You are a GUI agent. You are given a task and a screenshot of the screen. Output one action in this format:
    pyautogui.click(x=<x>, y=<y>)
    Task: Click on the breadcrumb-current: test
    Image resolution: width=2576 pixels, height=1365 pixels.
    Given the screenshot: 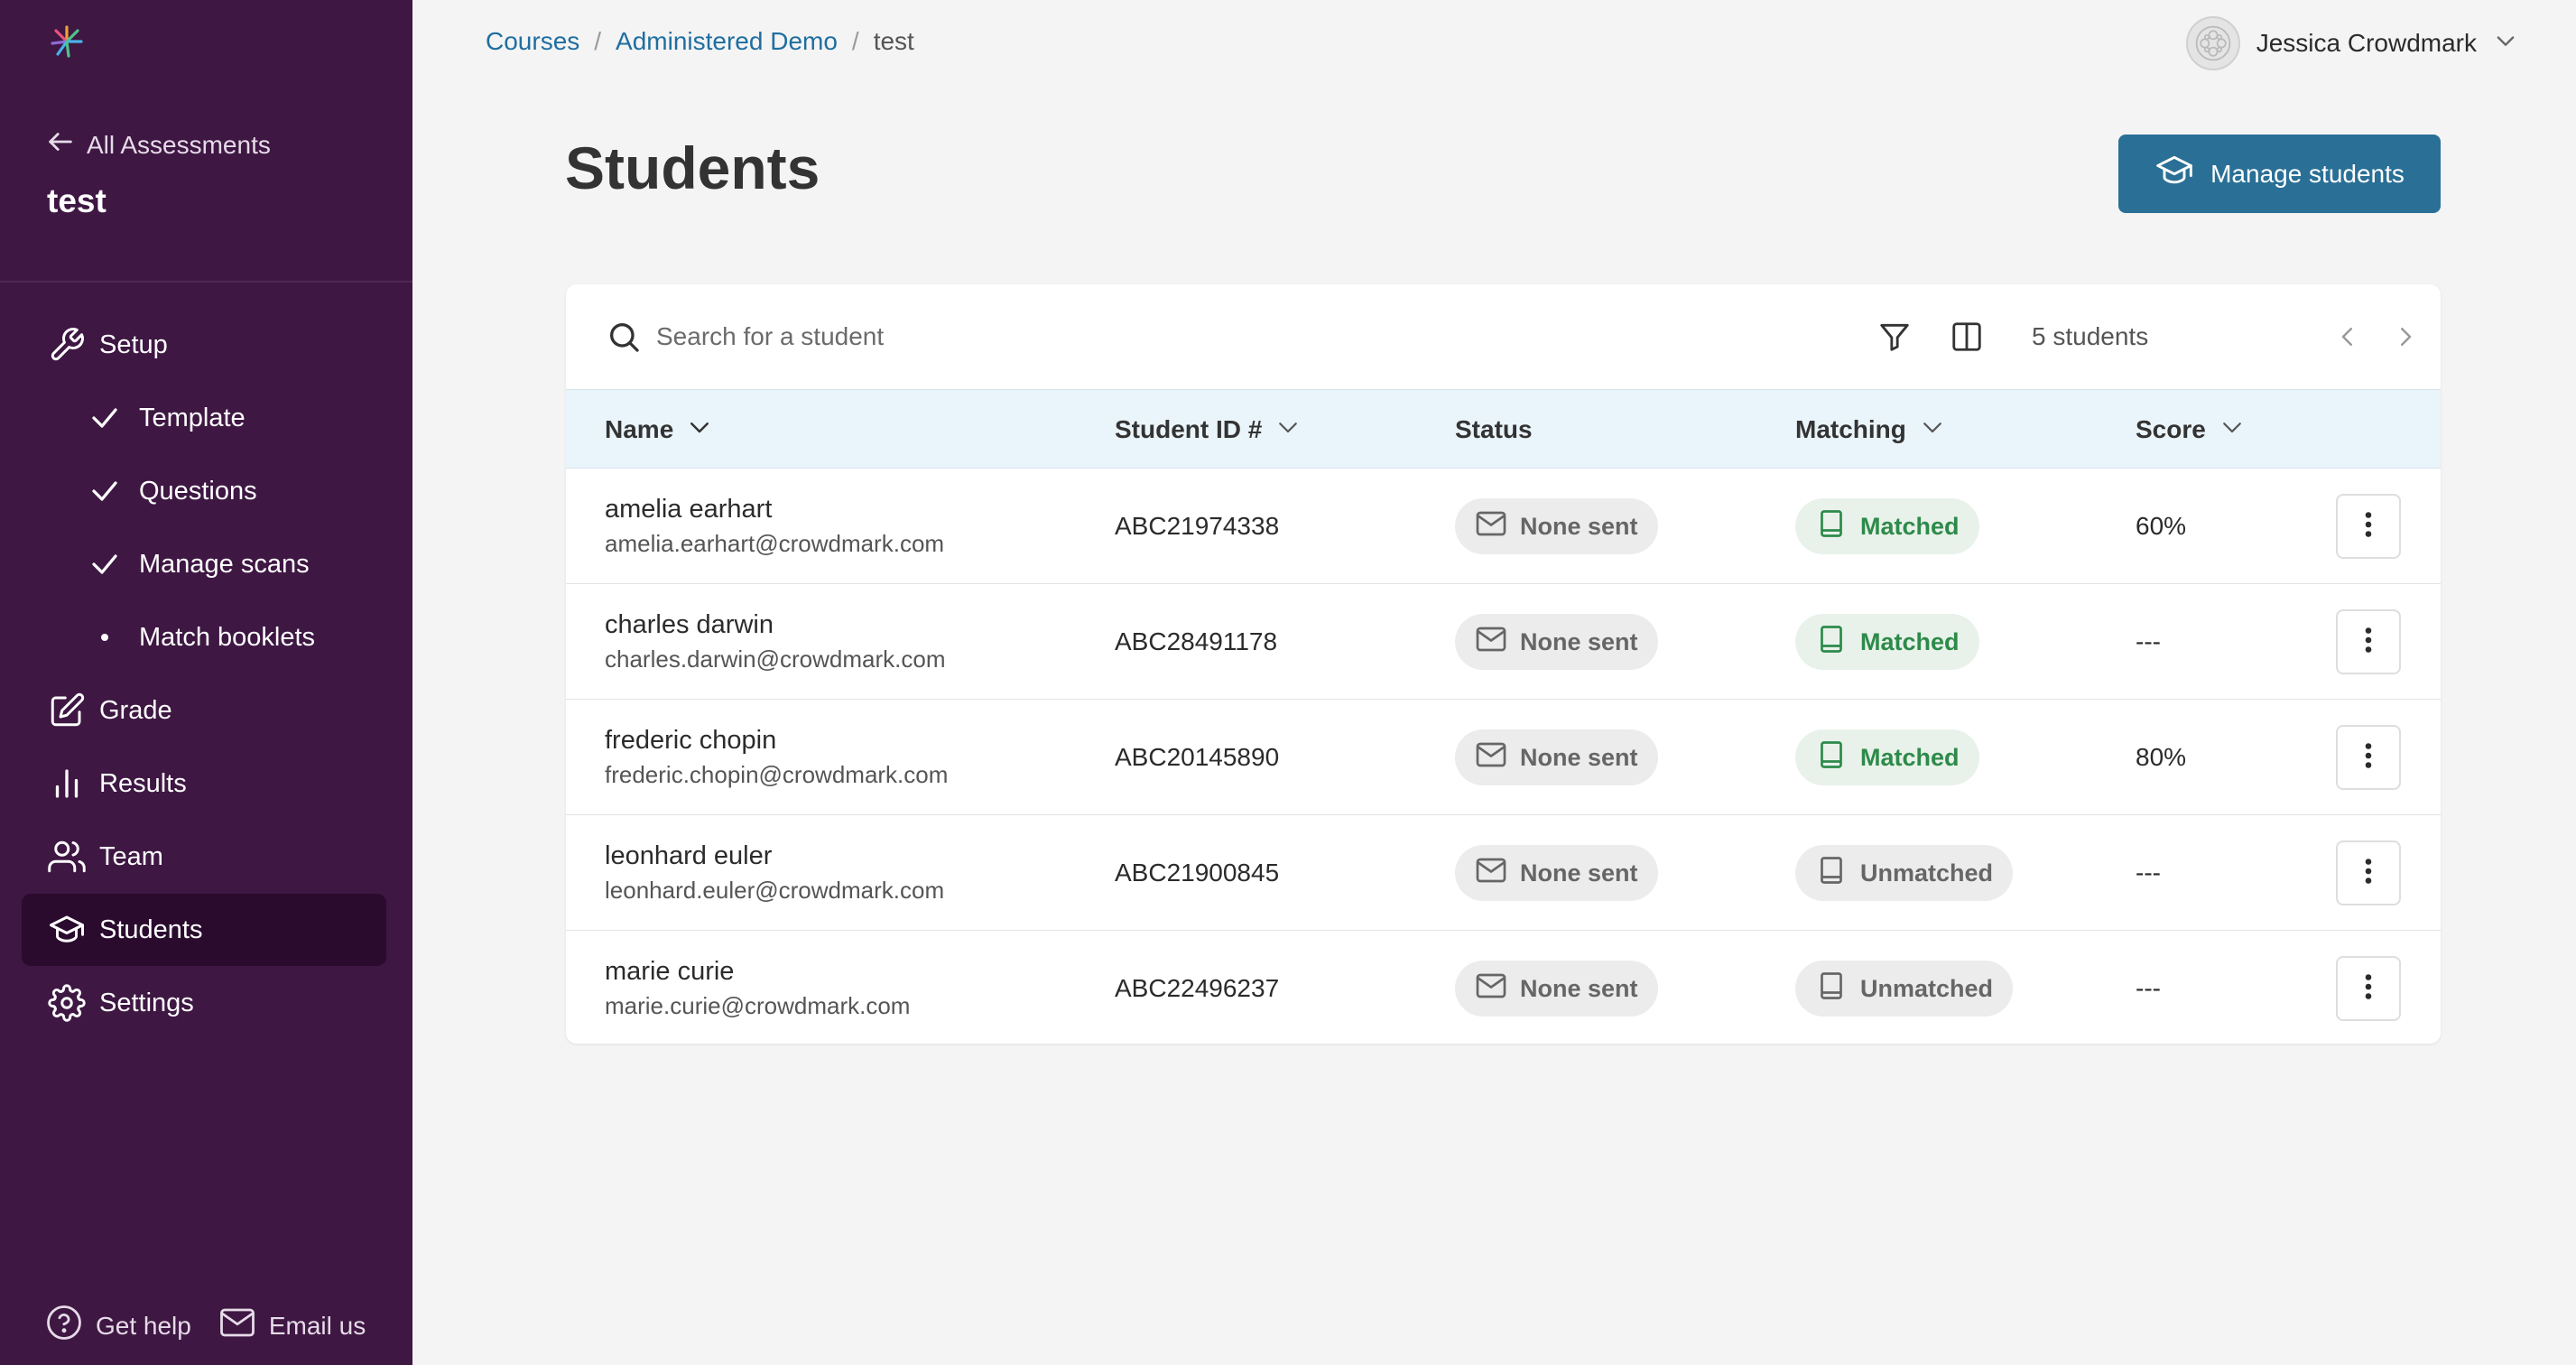 What is the action you would take?
    pyautogui.click(x=893, y=41)
    